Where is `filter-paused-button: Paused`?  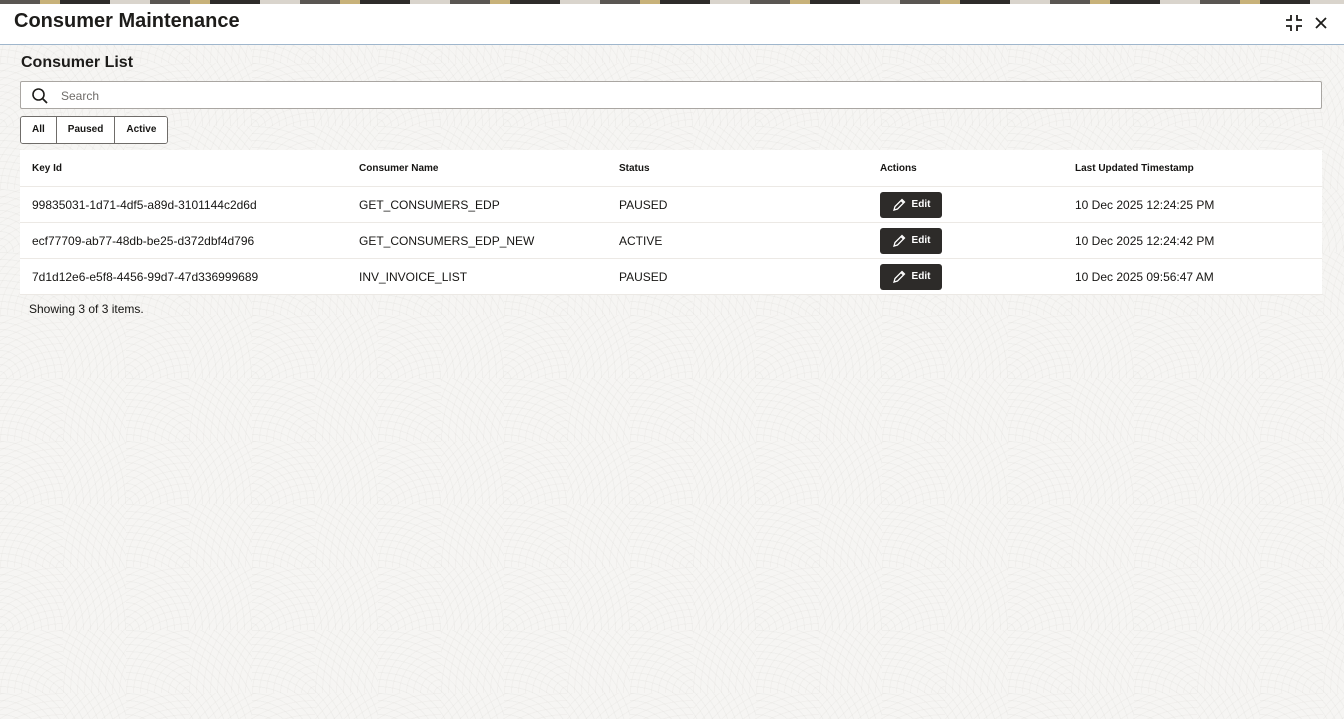 filter-paused-button: Paused is located at coordinates (86, 130).